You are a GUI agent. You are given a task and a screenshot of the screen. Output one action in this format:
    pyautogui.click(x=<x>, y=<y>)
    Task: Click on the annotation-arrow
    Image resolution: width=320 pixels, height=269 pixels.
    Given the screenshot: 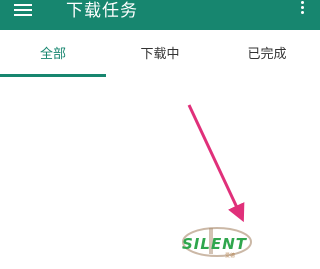 What is the action you would take?
    pyautogui.click(x=216, y=163)
    